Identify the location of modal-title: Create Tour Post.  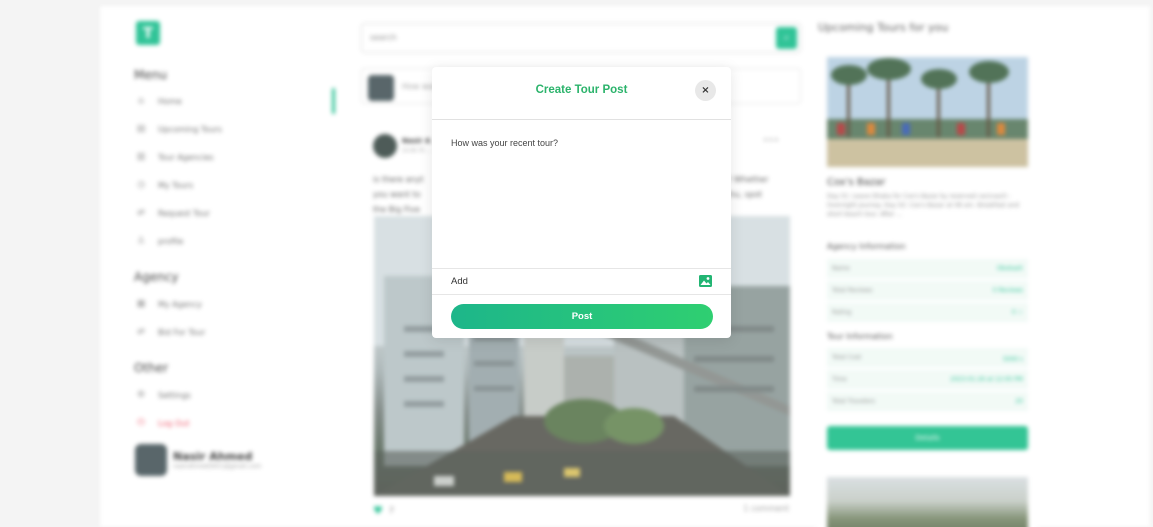
(581, 90).